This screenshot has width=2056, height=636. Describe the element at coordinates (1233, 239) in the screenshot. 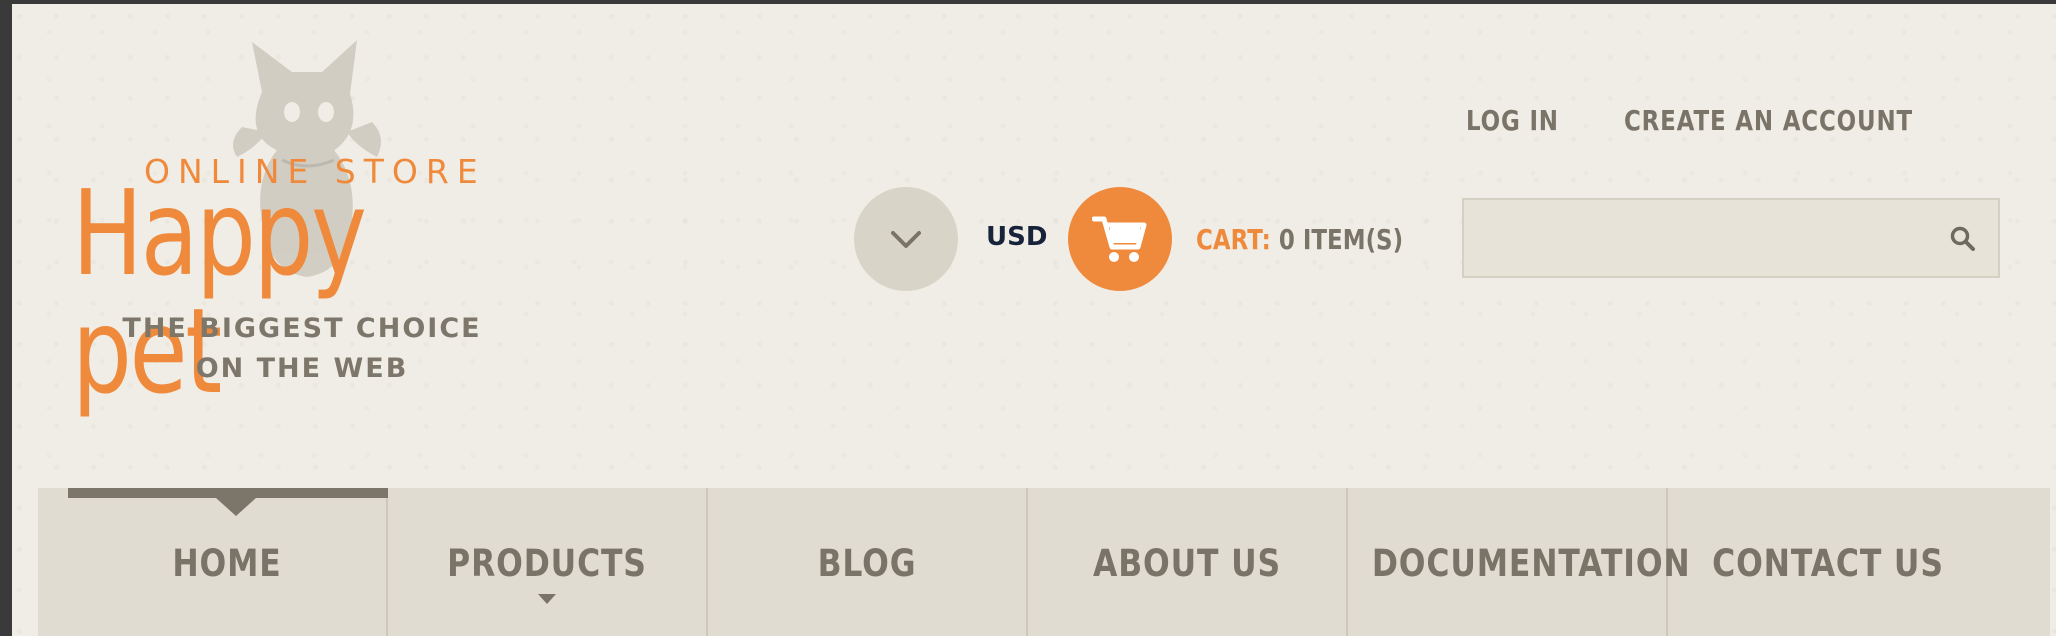

I see `cart-label: CART:` at that location.